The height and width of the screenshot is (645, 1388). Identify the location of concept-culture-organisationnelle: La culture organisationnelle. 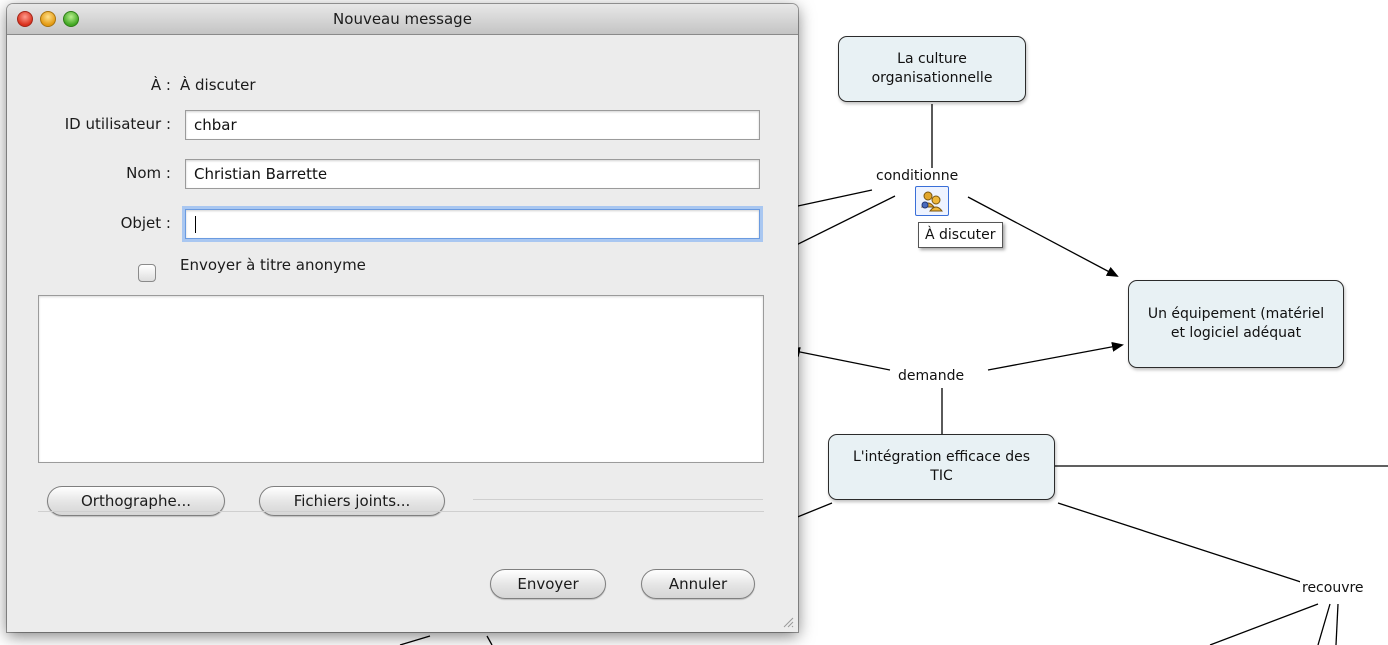
(932, 69).